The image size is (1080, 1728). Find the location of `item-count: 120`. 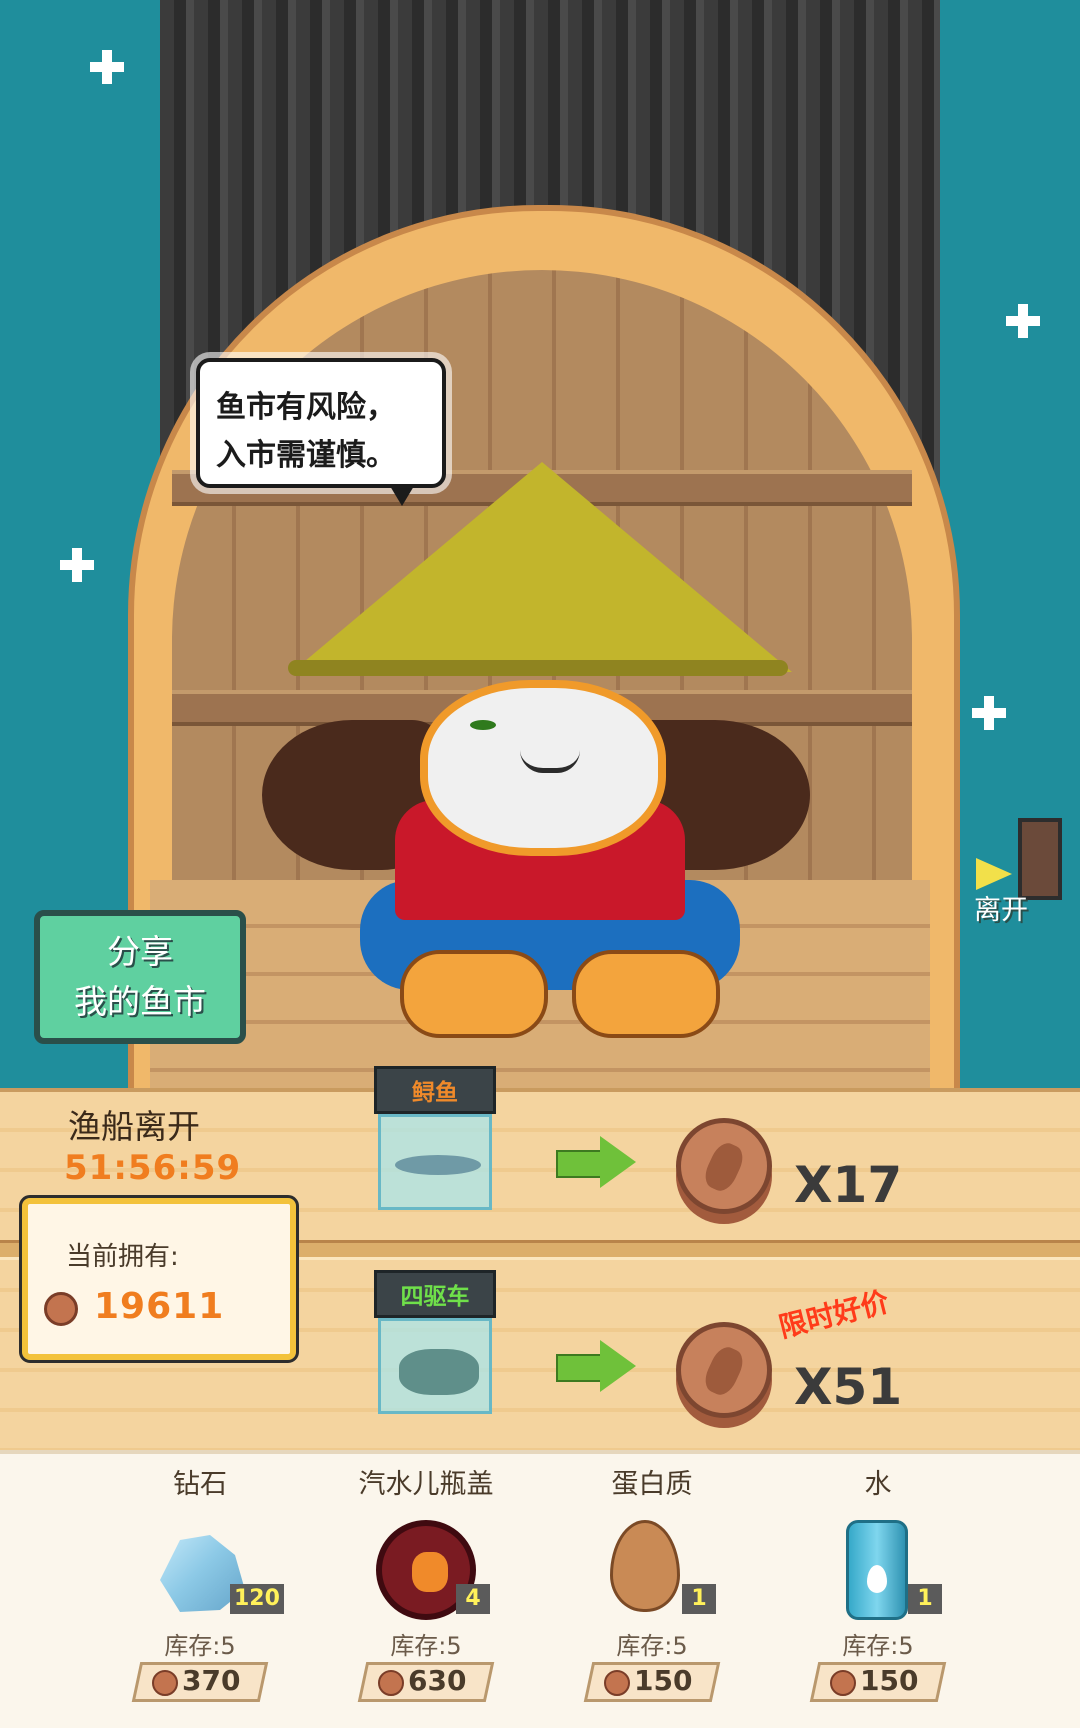

item-count: 120 is located at coordinates (257, 1599).